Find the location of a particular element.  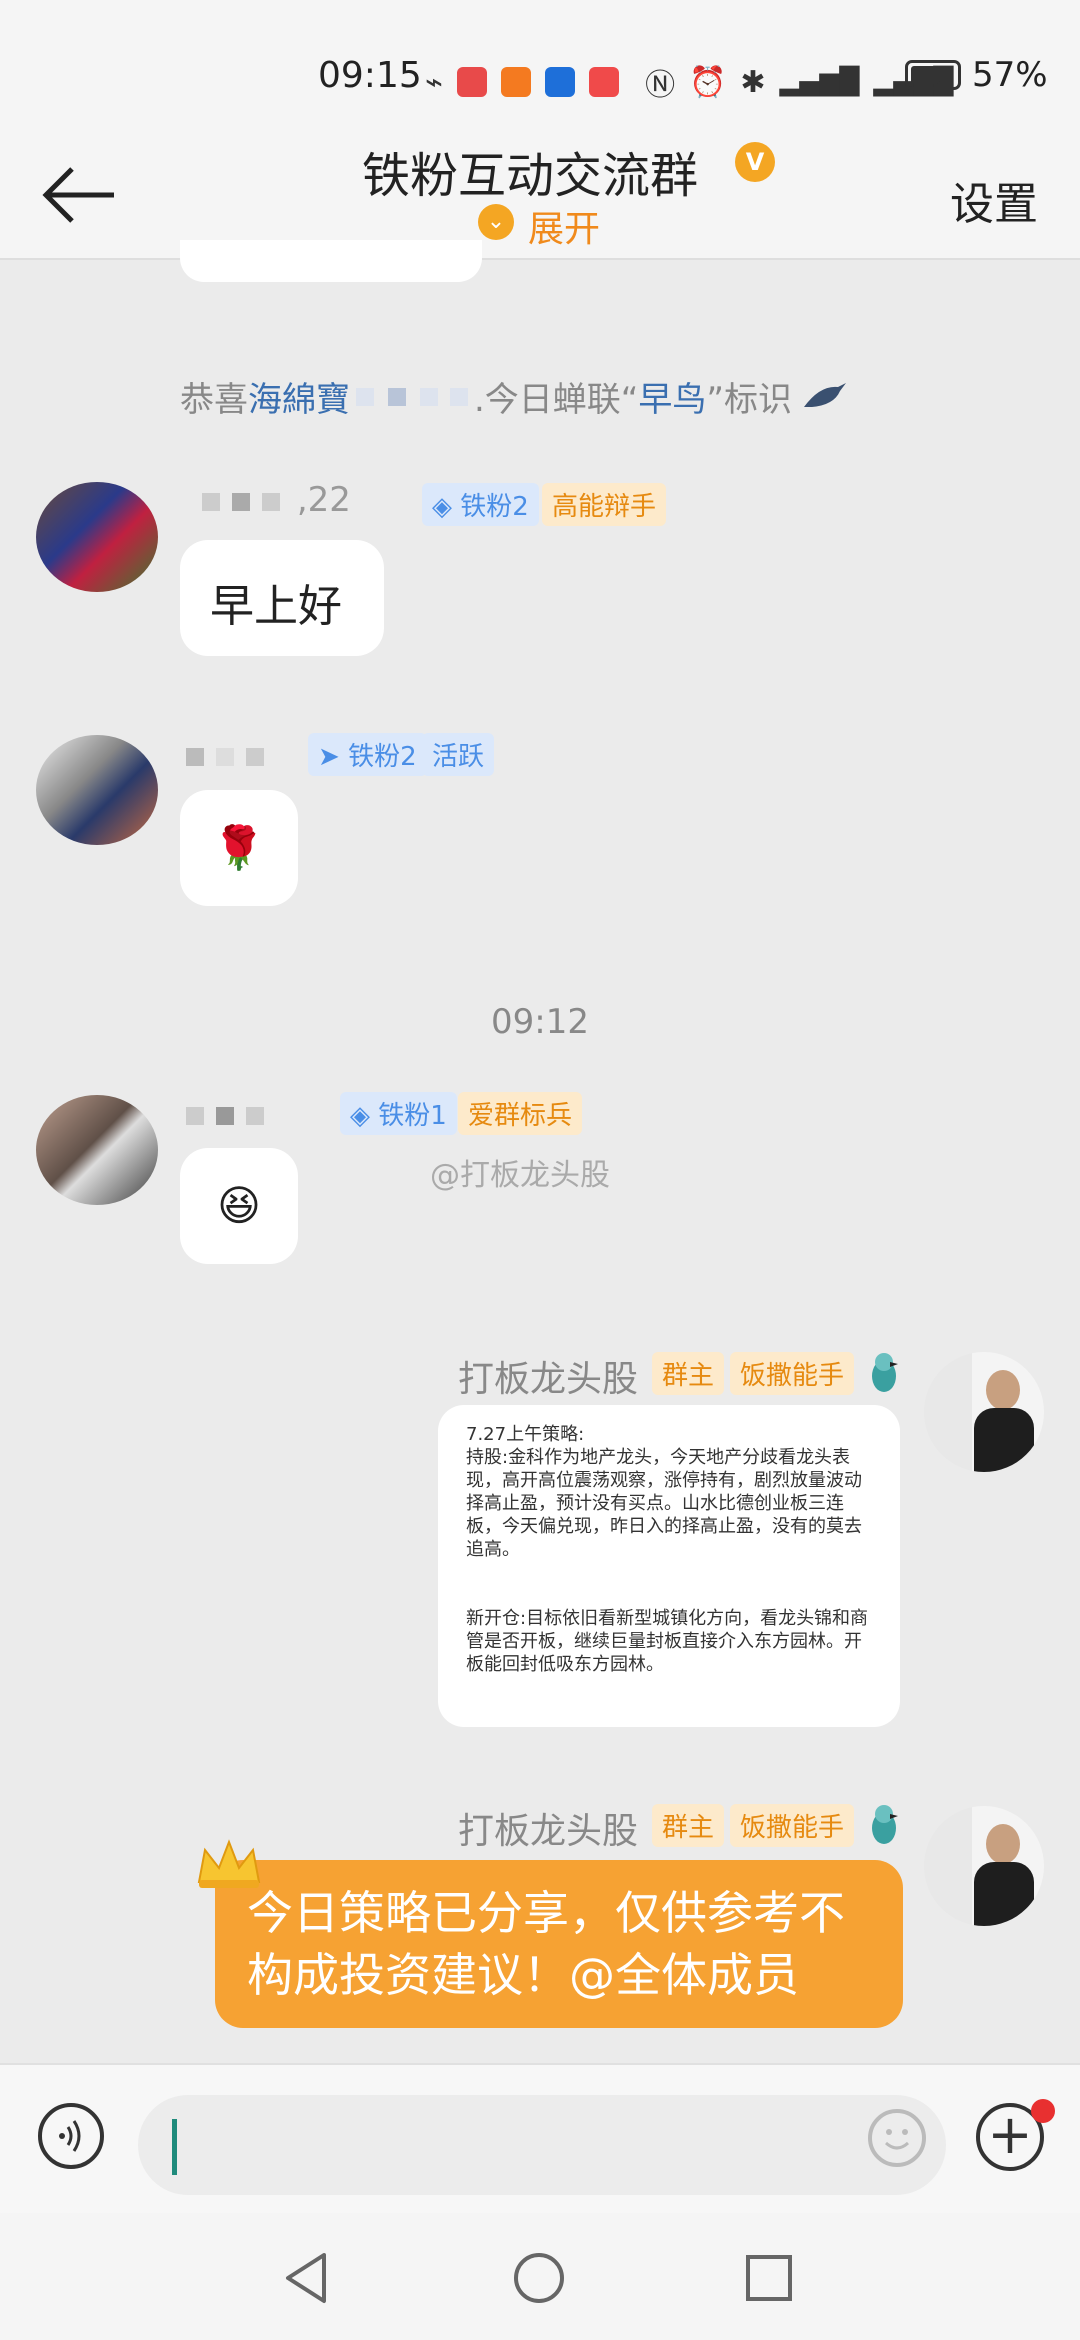

time-divider: 09:12 is located at coordinates (540, 1022).